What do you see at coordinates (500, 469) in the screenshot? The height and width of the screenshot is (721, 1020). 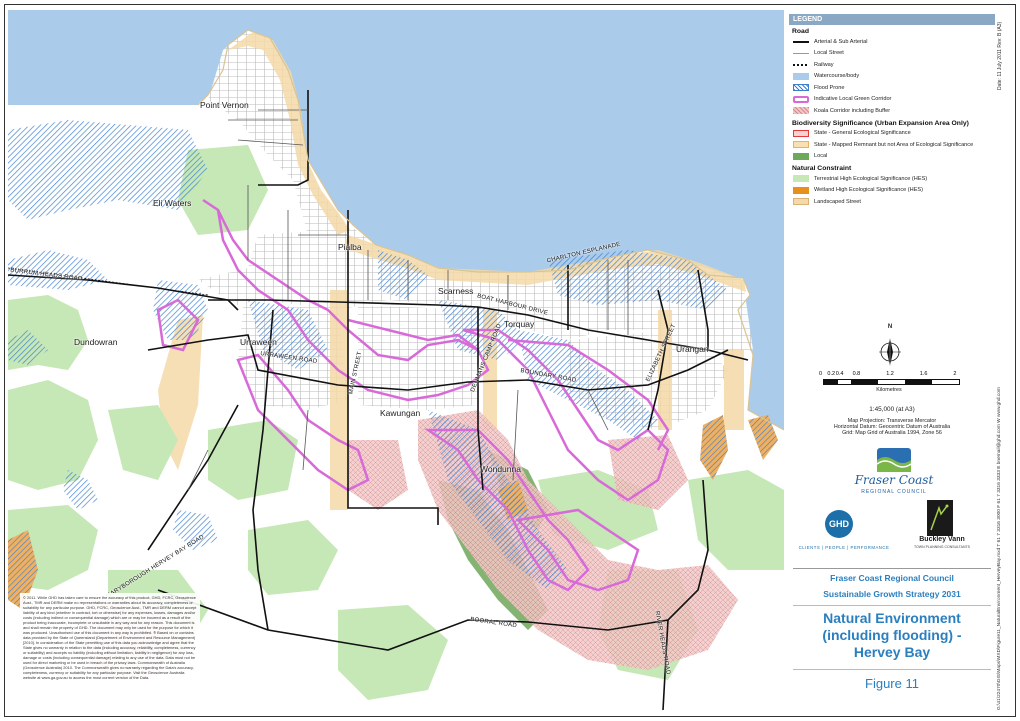 I see `place-wondunna: Wondunna` at bounding box center [500, 469].